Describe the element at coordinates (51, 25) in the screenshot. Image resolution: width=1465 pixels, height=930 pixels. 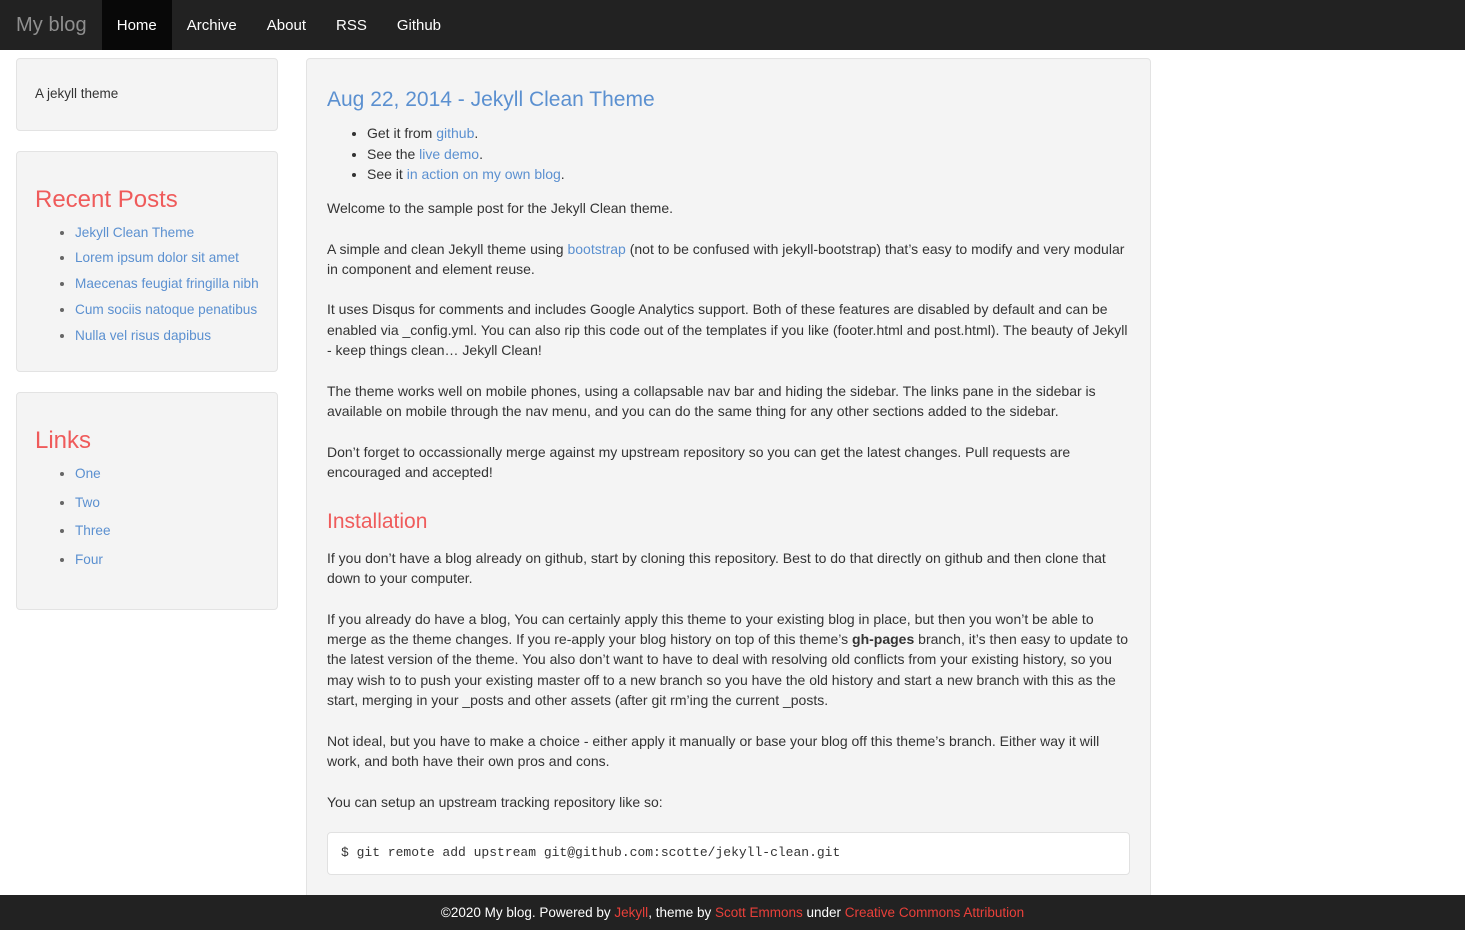
I see `brand-link: My blog` at that location.